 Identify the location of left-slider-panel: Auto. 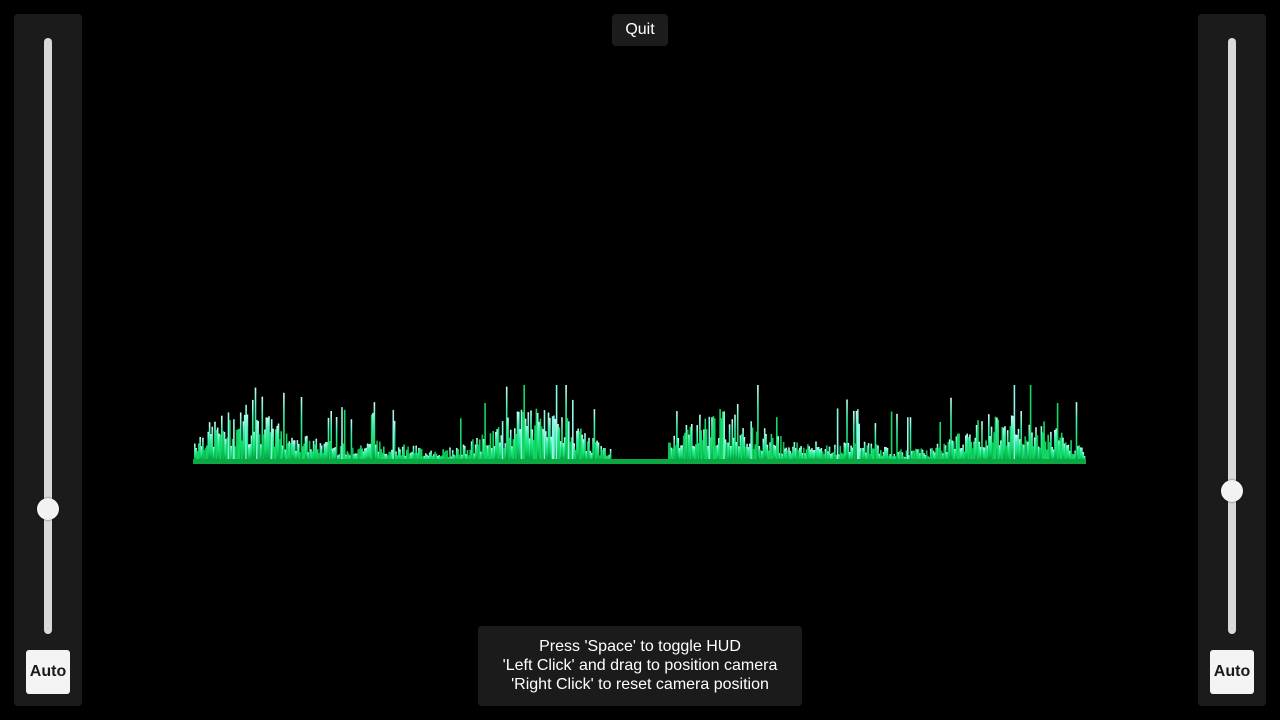
(48, 360).